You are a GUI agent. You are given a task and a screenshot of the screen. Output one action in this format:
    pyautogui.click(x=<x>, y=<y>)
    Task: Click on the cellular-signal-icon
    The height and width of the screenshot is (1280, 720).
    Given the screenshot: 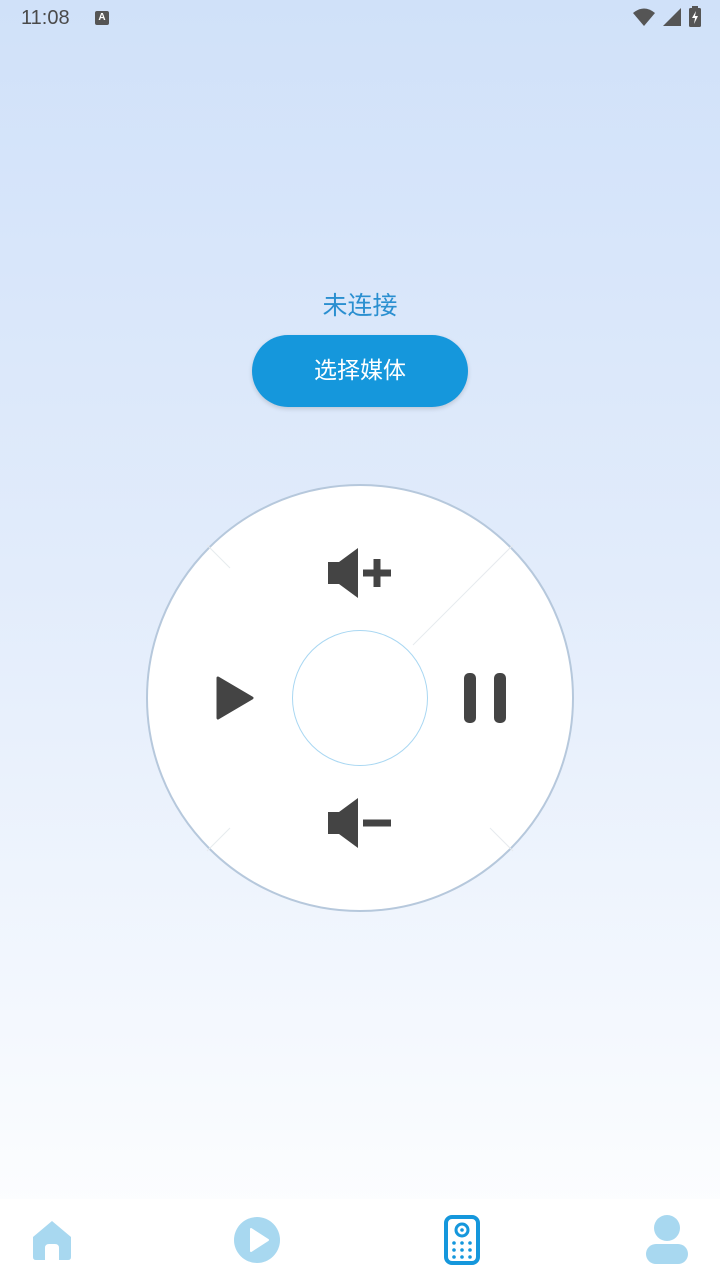 What is the action you would take?
    pyautogui.click(x=672, y=17)
    